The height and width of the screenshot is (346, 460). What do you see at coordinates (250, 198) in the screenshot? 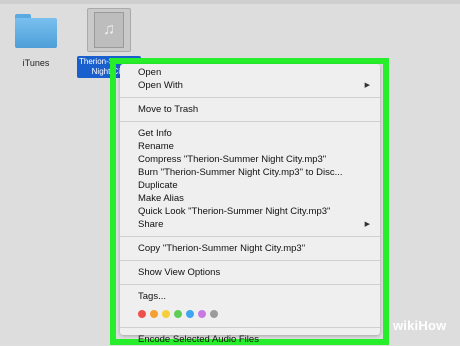
I see `menu-item-make-alias: Make Alias` at bounding box center [250, 198].